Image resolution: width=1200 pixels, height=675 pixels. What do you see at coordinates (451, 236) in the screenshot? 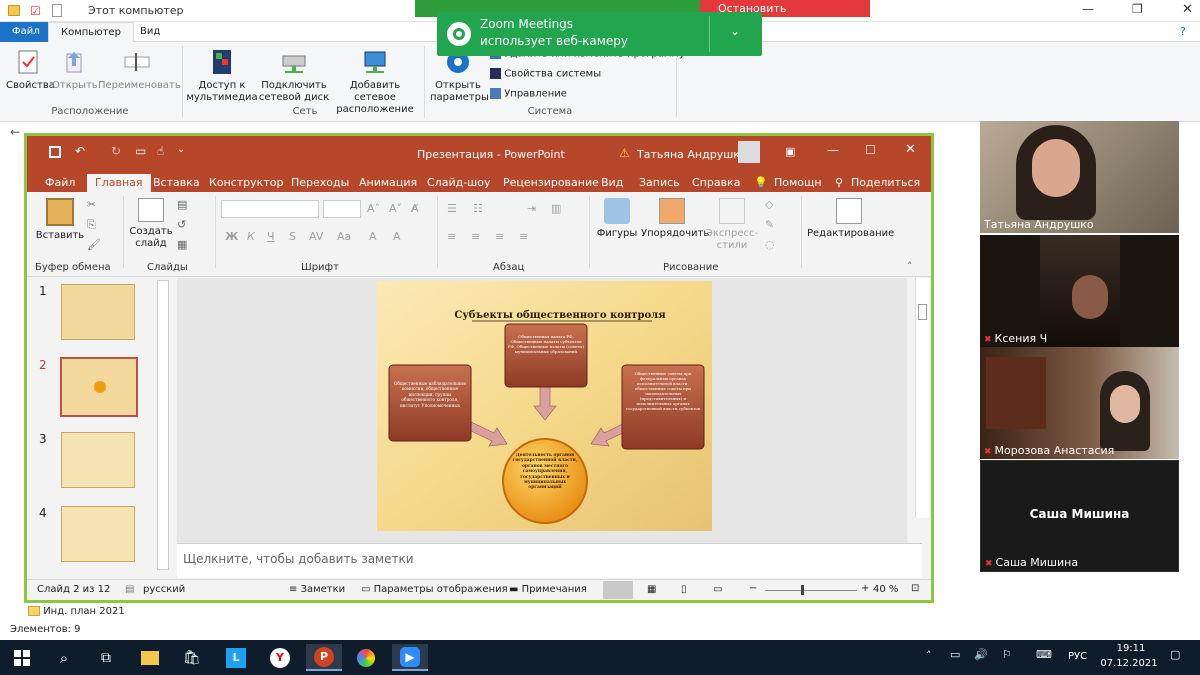
I see `align-left-icon: ≡` at bounding box center [451, 236].